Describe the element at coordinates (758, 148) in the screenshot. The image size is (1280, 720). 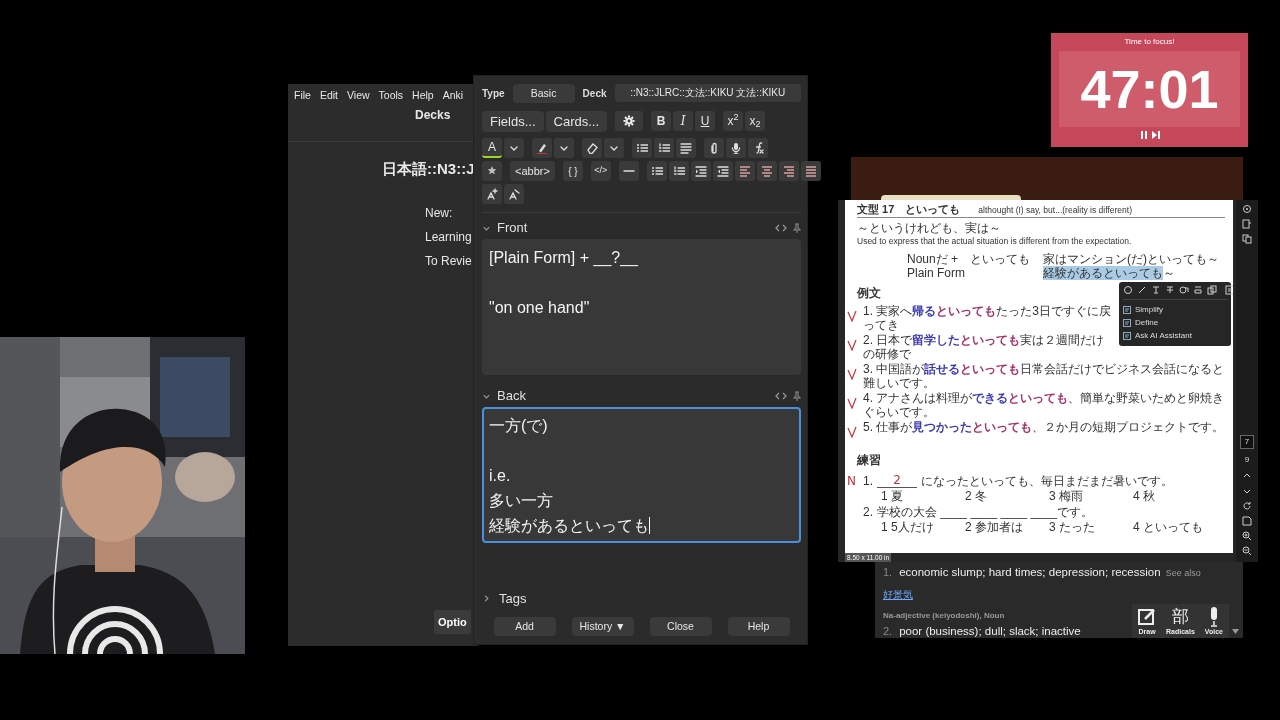
I see `formula-button` at that location.